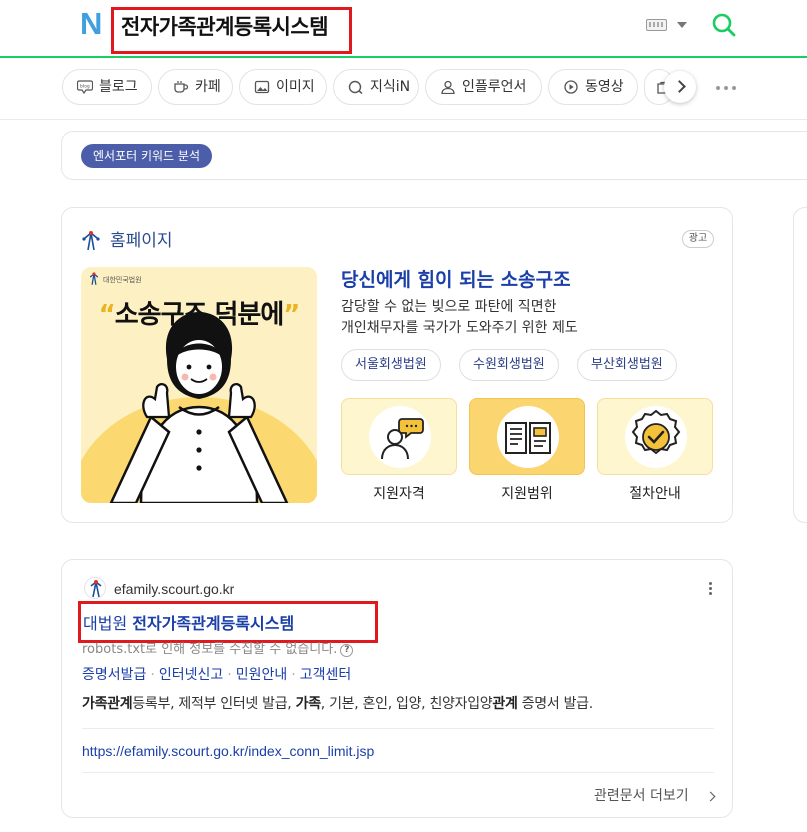 This screenshot has width=807, height=832. I want to click on play-icon, so click(571, 87).